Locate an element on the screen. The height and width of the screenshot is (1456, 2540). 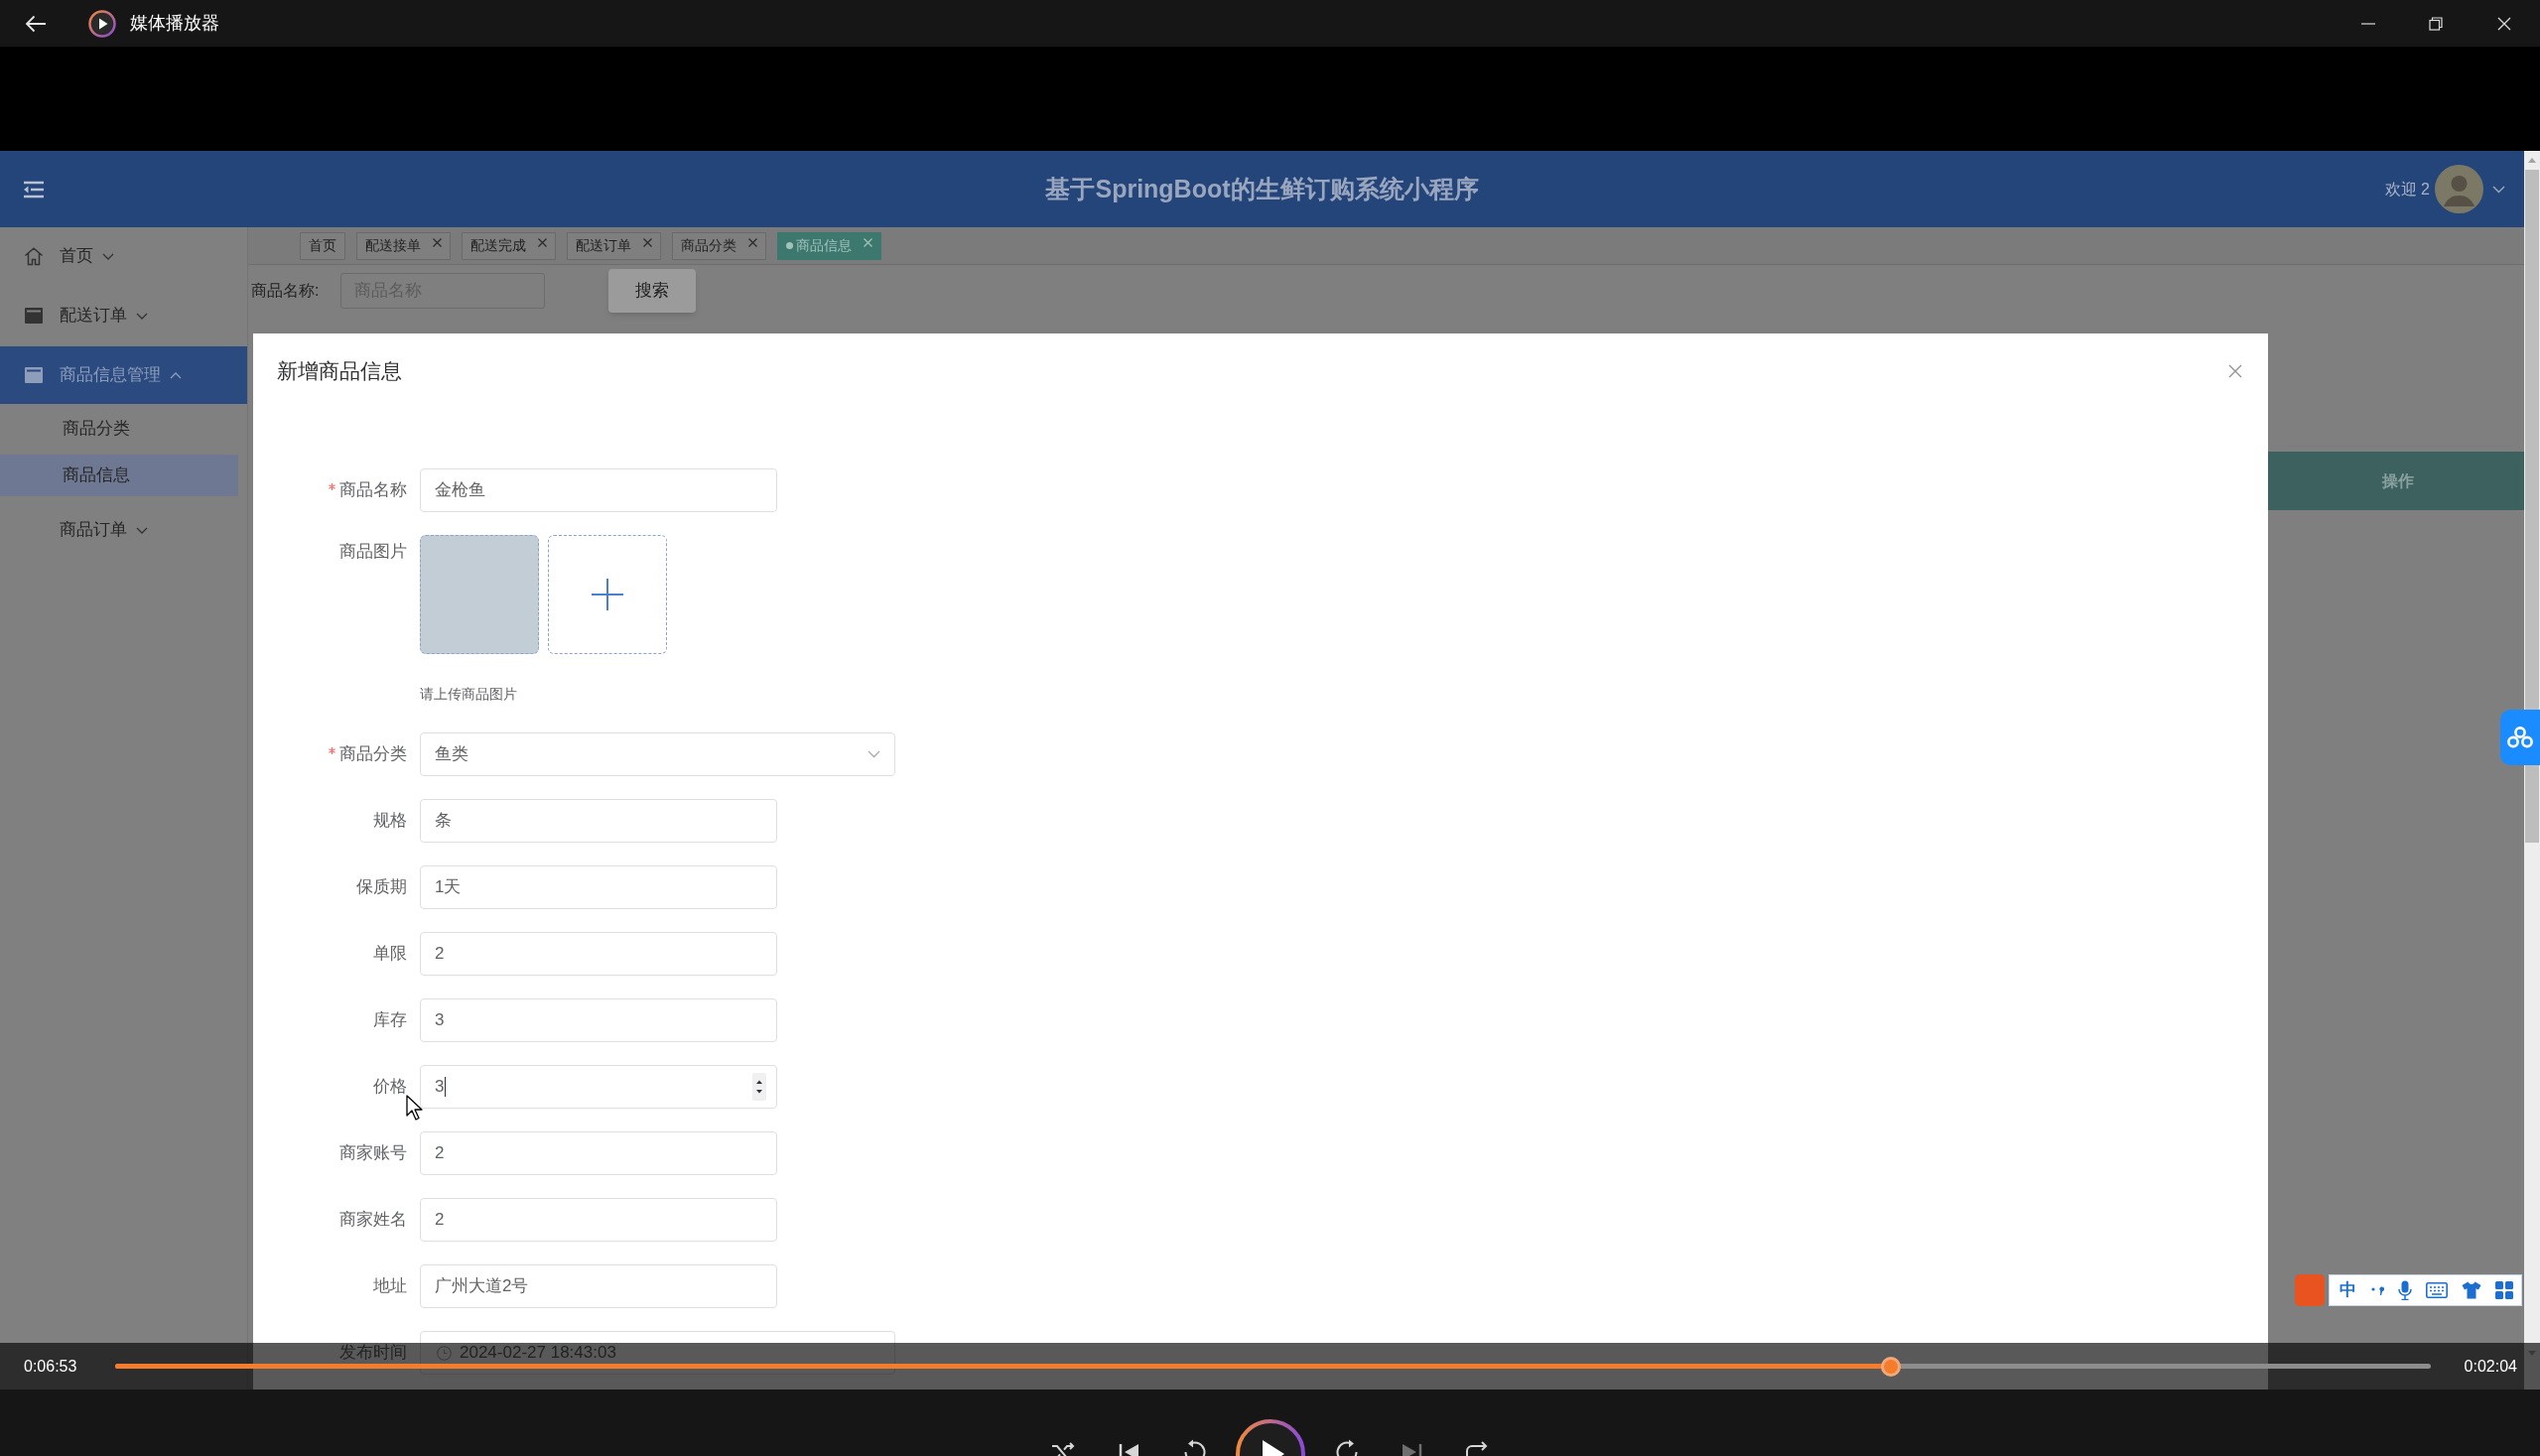
sidebar-subitem: 商品信息 is located at coordinates (119, 475).